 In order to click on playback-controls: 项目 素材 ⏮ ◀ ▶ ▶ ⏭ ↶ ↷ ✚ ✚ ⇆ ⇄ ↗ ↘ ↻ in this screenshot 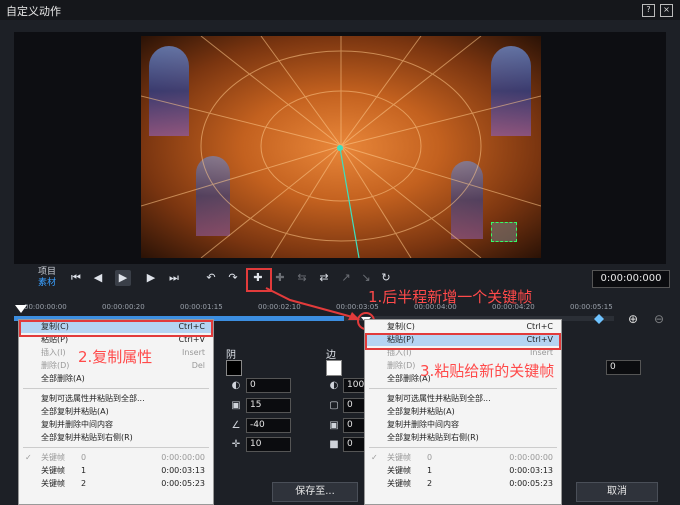, I will do `click(340, 279)`.